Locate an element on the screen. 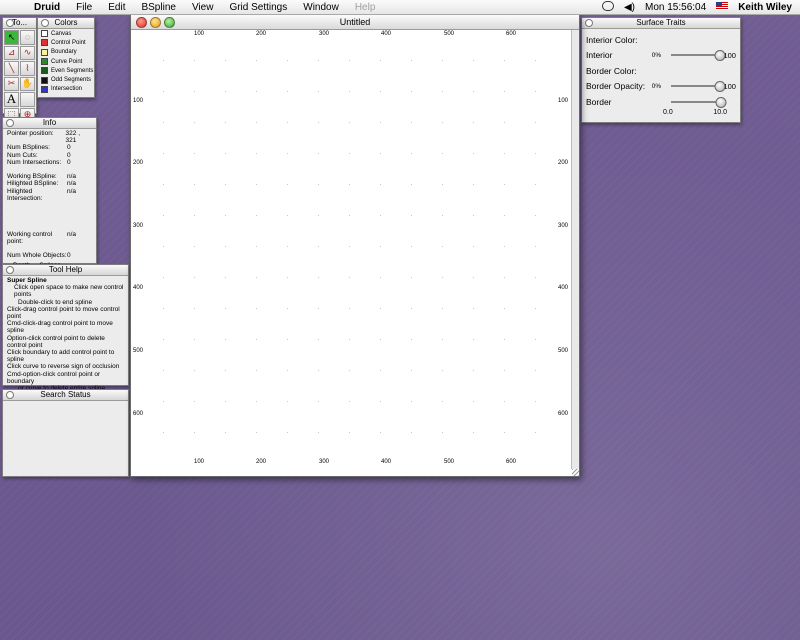 This screenshot has height=640, width=800. border-slider-knob is located at coordinates (721, 102).